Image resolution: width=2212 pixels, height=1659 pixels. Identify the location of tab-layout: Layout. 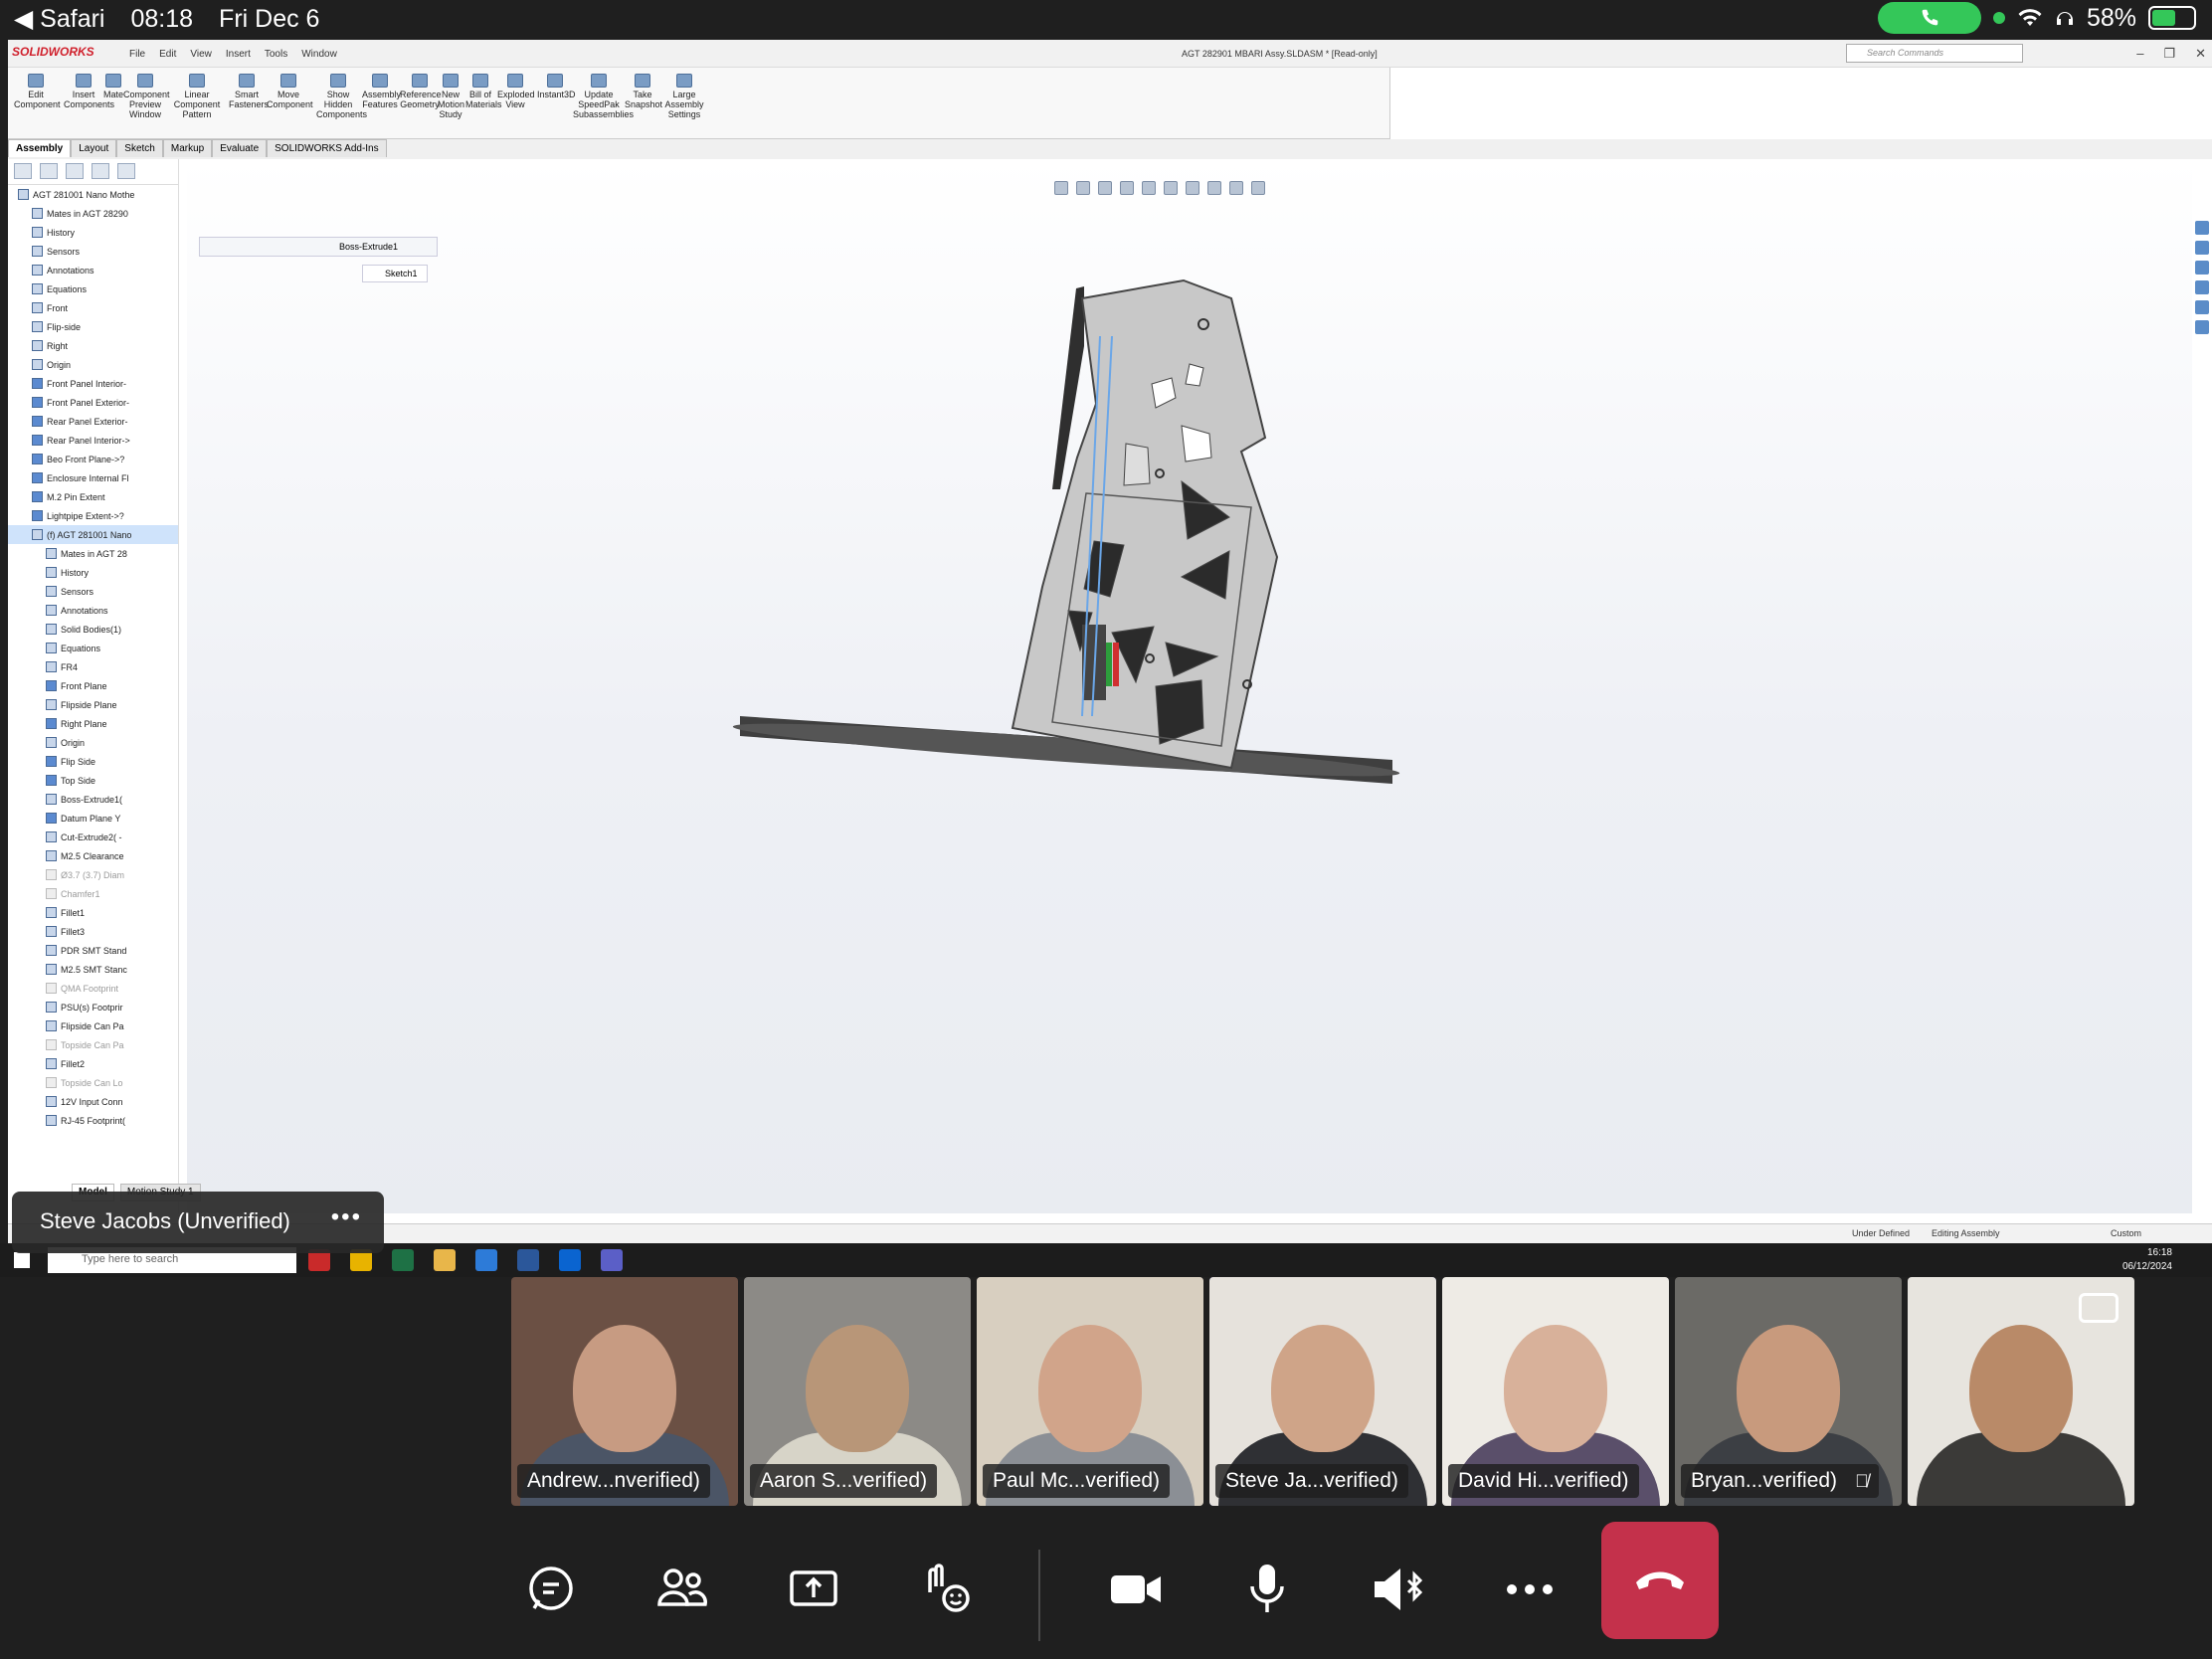
(94, 148).